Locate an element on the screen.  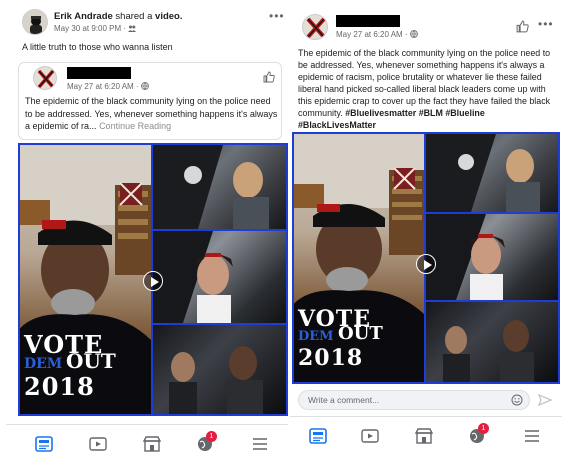
post-timestamp: May 30 at 9:00 PM · is located at coordinates (90, 28).